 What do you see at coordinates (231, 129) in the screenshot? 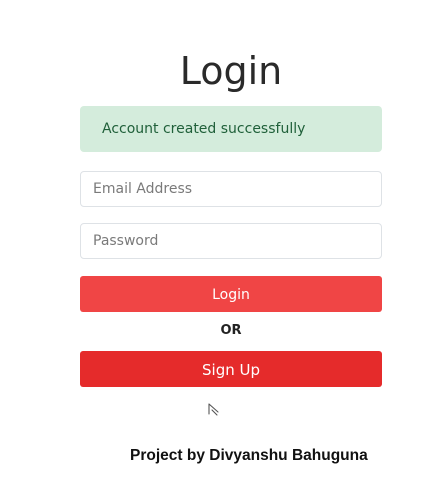
I see `success-alert: Account created successfully` at bounding box center [231, 129].